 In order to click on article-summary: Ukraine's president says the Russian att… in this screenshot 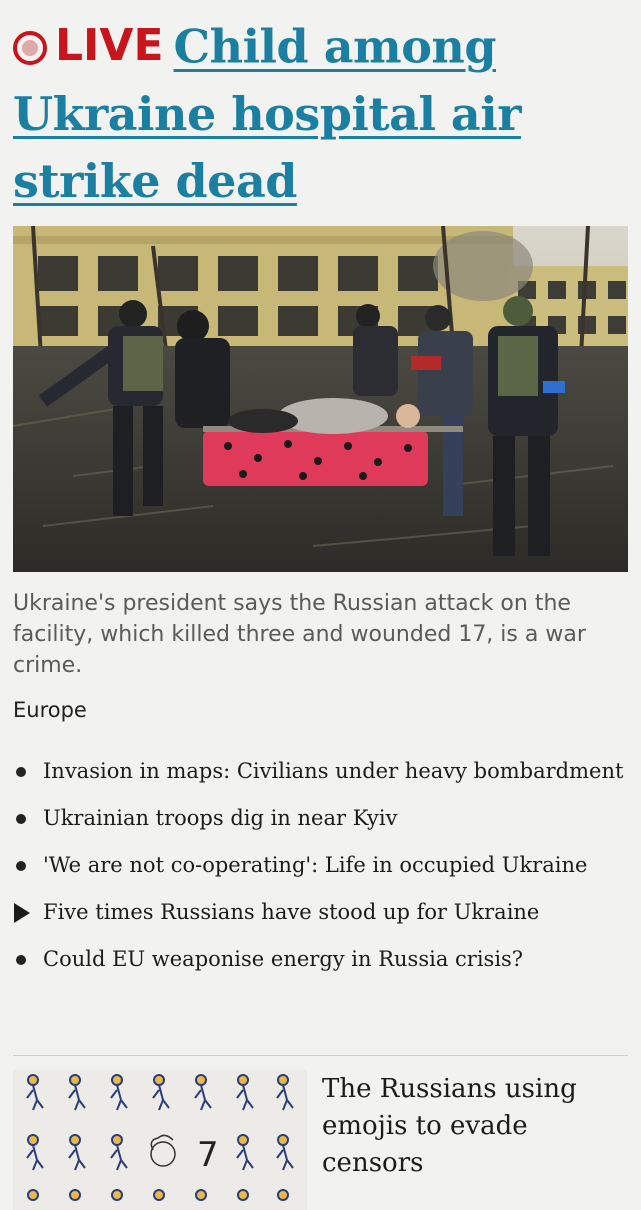, I will do `click(299, 634)`.